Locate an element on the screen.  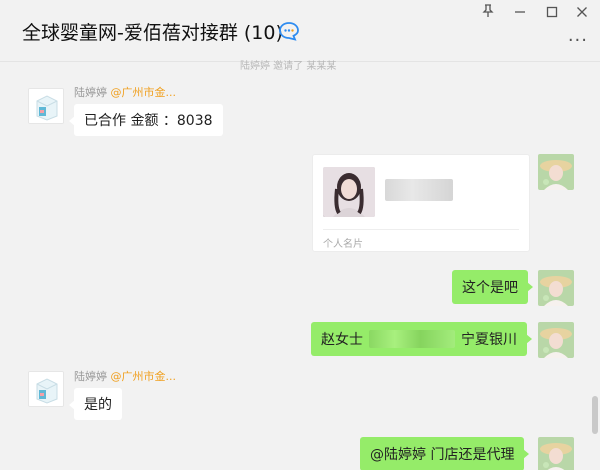
card-type-label: 个人名片 is located at coordinates (343, 244).